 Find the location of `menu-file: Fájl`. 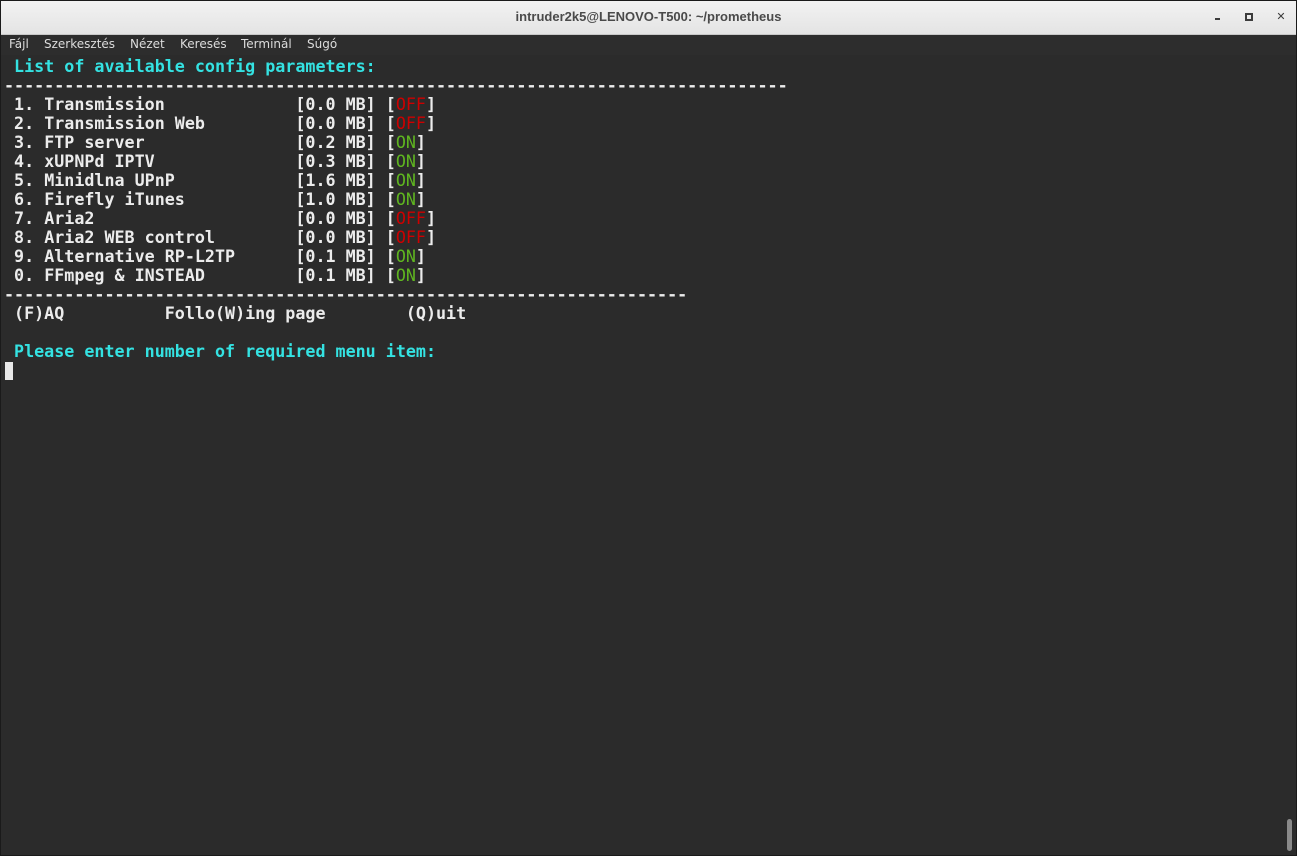

menu-file: Fájl is located at coordinates (19, 44).